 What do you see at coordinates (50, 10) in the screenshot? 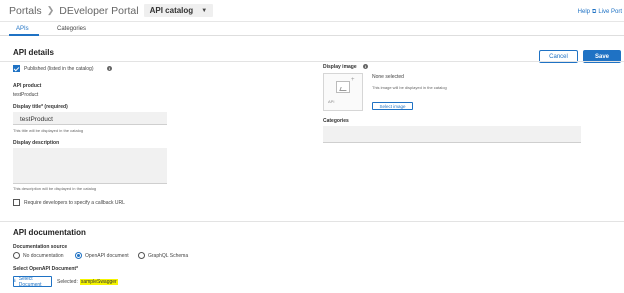
I see `chevron-right-icon: ❯` at bounding box center [50, 10].